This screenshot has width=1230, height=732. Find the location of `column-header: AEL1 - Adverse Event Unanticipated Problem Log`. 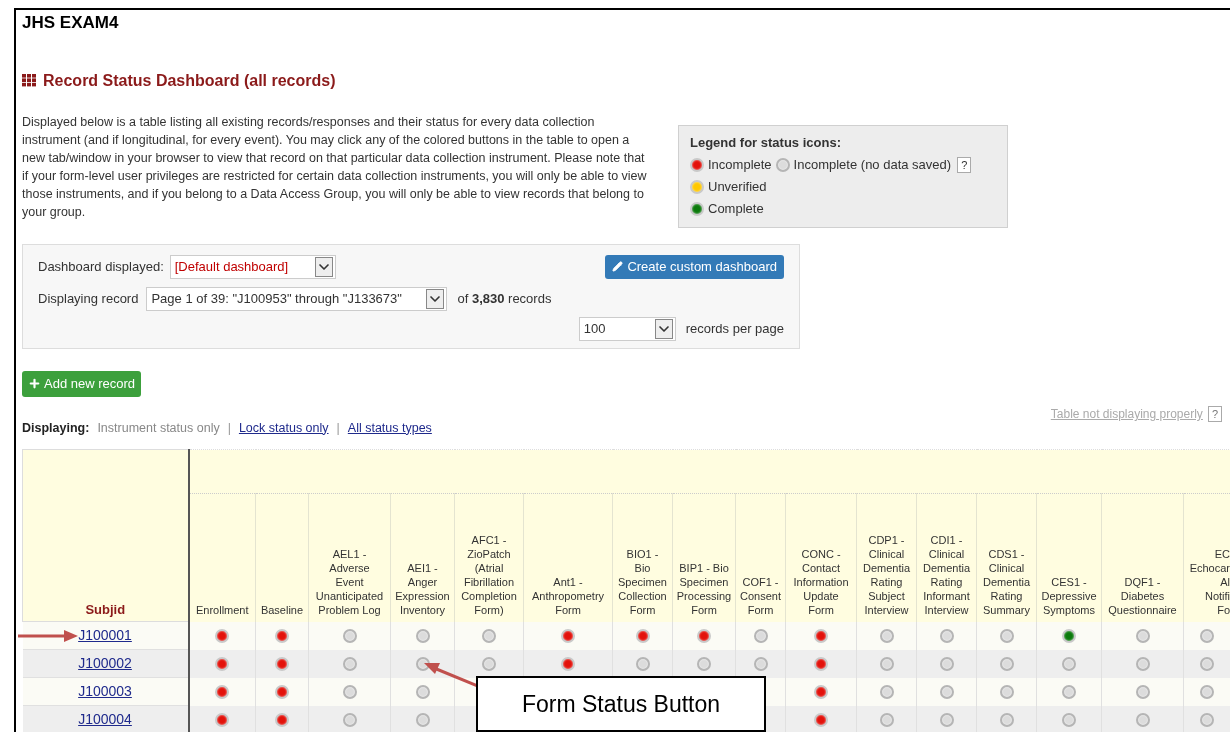

column-header: AEL1 - Adverse Event Unanticipated Problem Log is located at coordinates (349, 557).